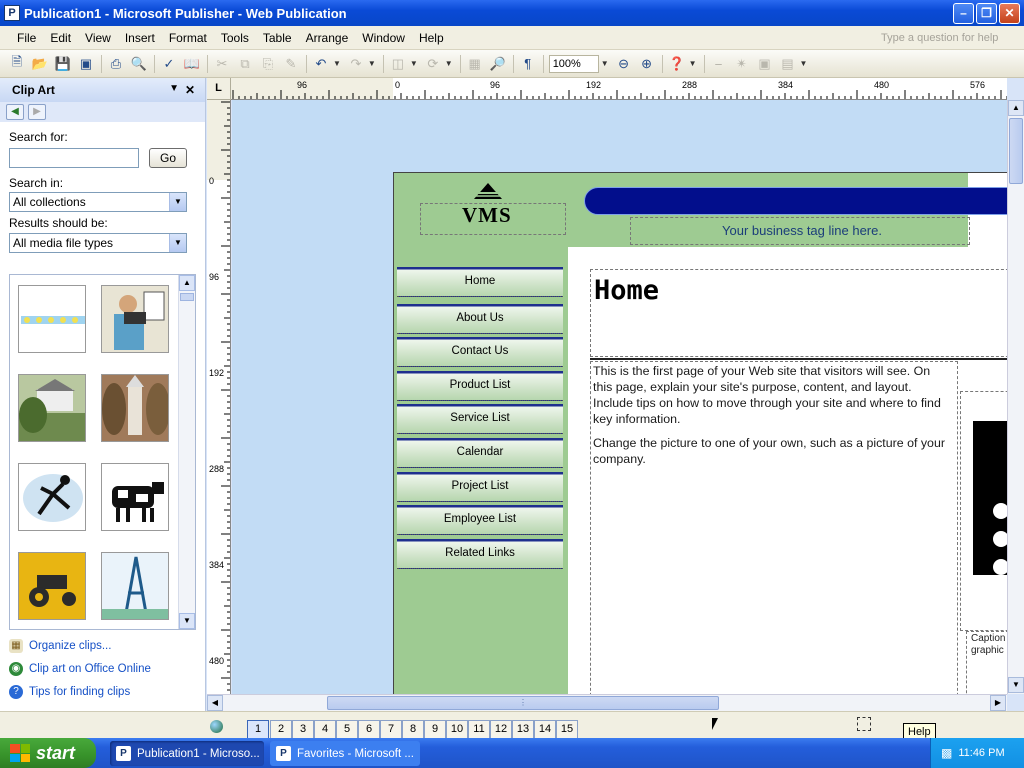 The image size is (1024, 768). I want to click on image-icon: ▤, so click(788, 64).